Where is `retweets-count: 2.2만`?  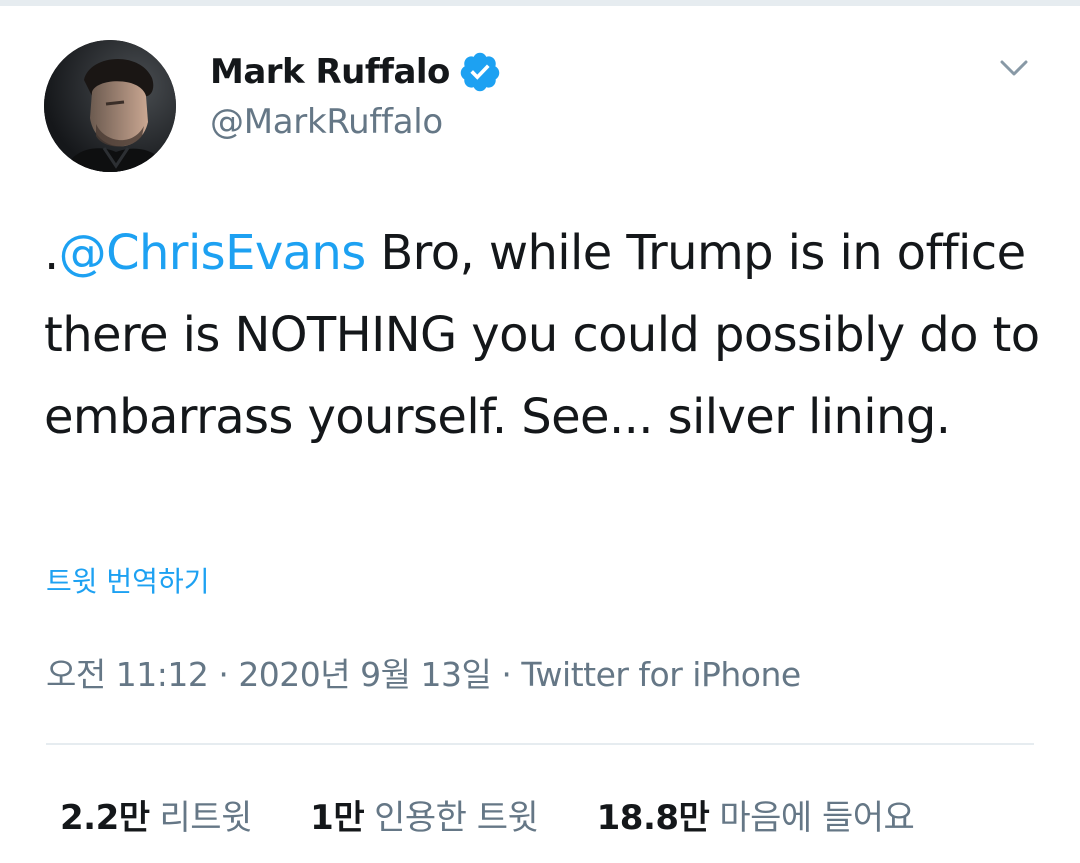
retweets-count: 2.2만 is located at coordinates (105, 818).